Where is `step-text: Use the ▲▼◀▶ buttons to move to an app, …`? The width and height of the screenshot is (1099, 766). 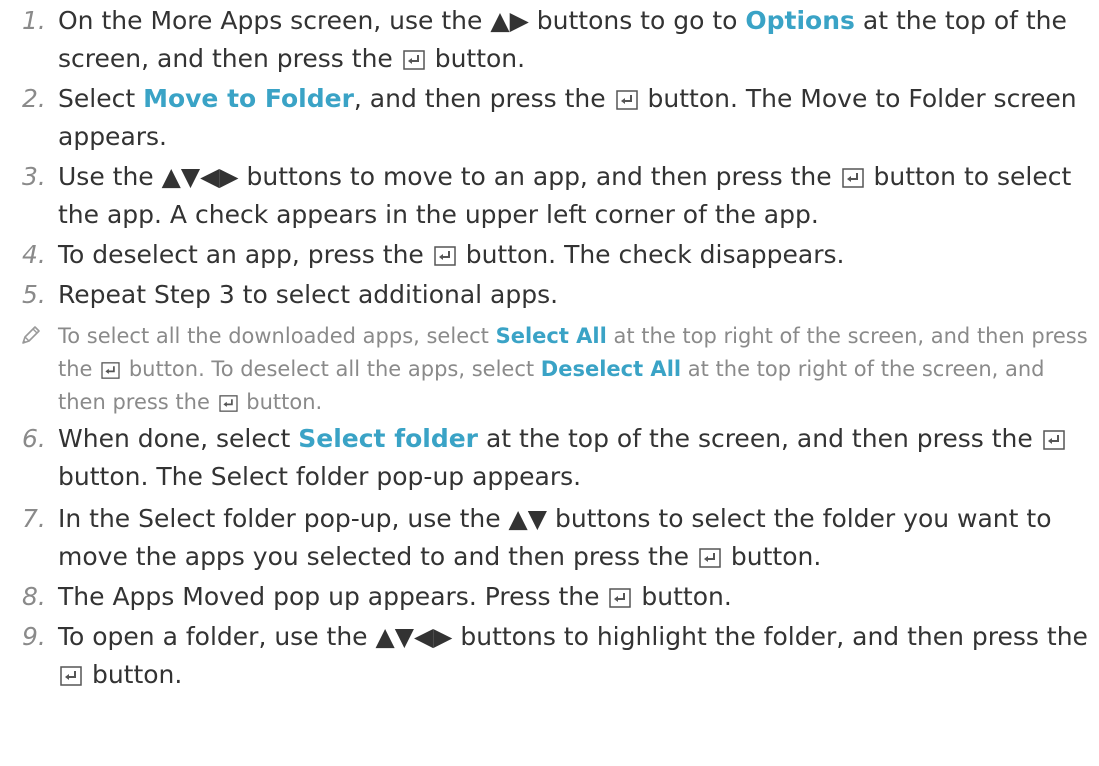
step-text: Use the ▲▼◀▶ buttons to move to an app, … is located at coordinates (565, 195).